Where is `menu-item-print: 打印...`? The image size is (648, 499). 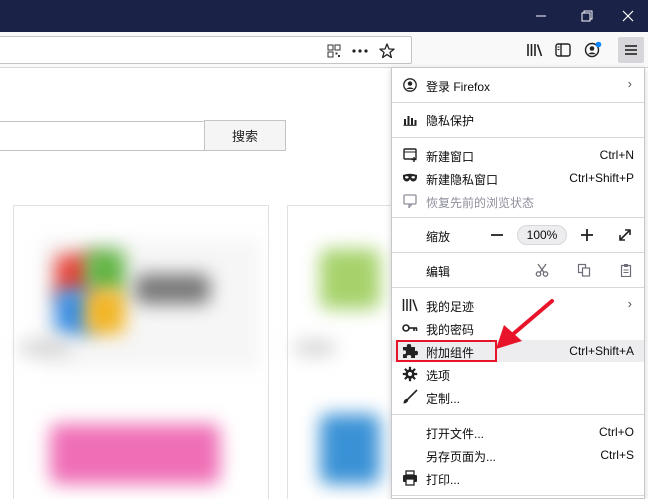
menu-item-print: 打印... is located at coordinates (518, 478).